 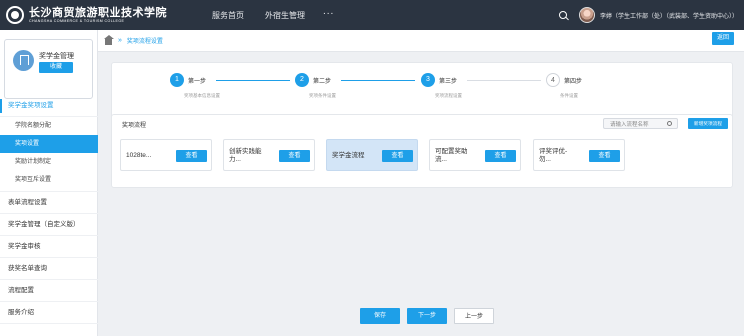 What do you see at coordinates (421, 41) in the screenshot?
I see `breadcrumb: » 奖项流程设置 返回` at bounding box center [421, 41].